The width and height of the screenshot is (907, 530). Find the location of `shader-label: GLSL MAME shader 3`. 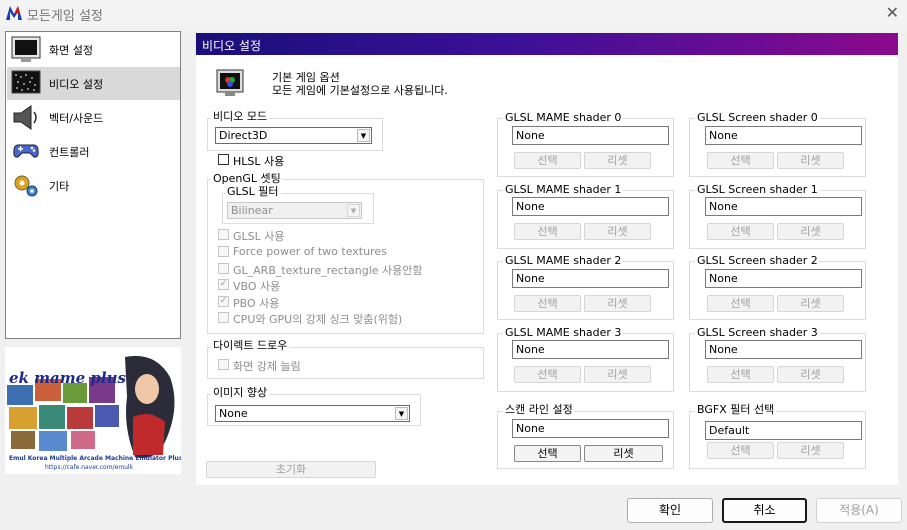

shader-label: GLSL MAME shader 3 is located at coordinates (563, 332).